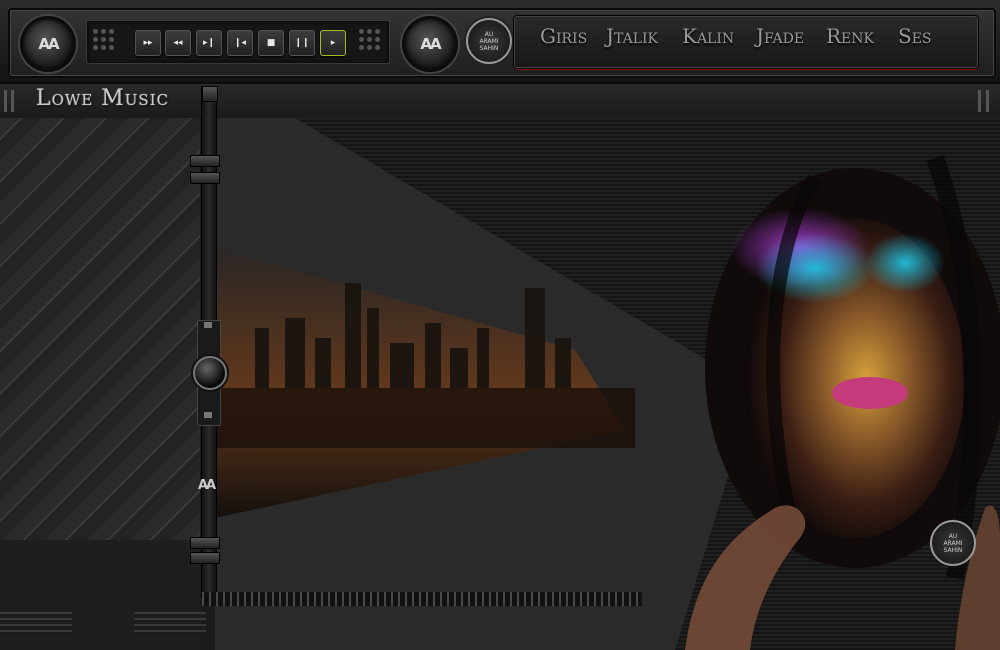  Describe the element at coordinates (170, 624) in the screenshot. I see `bar-decor-right-icon` at that location.